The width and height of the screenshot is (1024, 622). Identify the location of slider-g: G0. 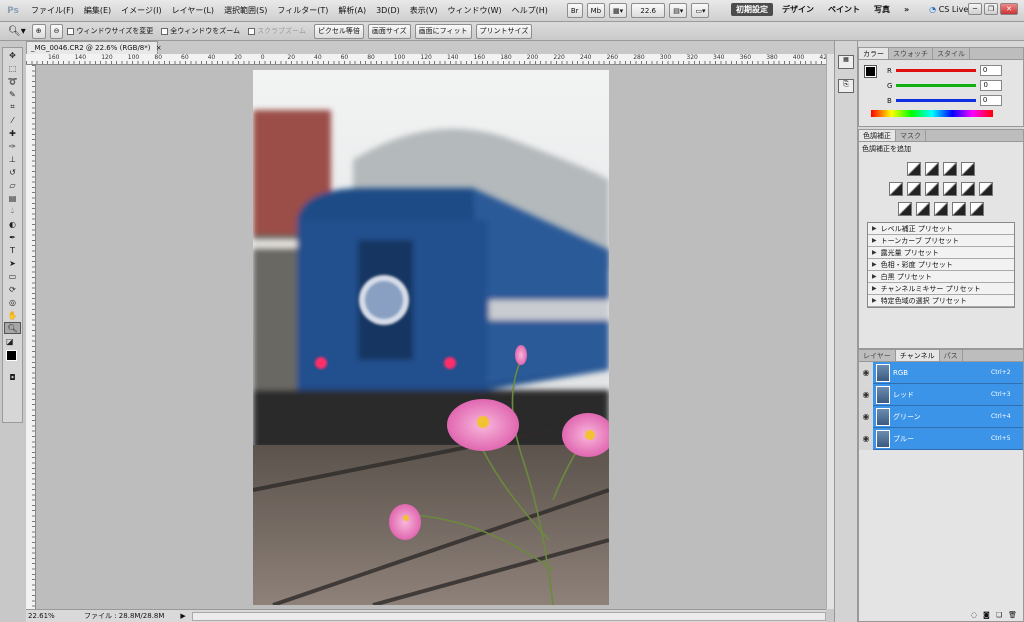
(941, 85).